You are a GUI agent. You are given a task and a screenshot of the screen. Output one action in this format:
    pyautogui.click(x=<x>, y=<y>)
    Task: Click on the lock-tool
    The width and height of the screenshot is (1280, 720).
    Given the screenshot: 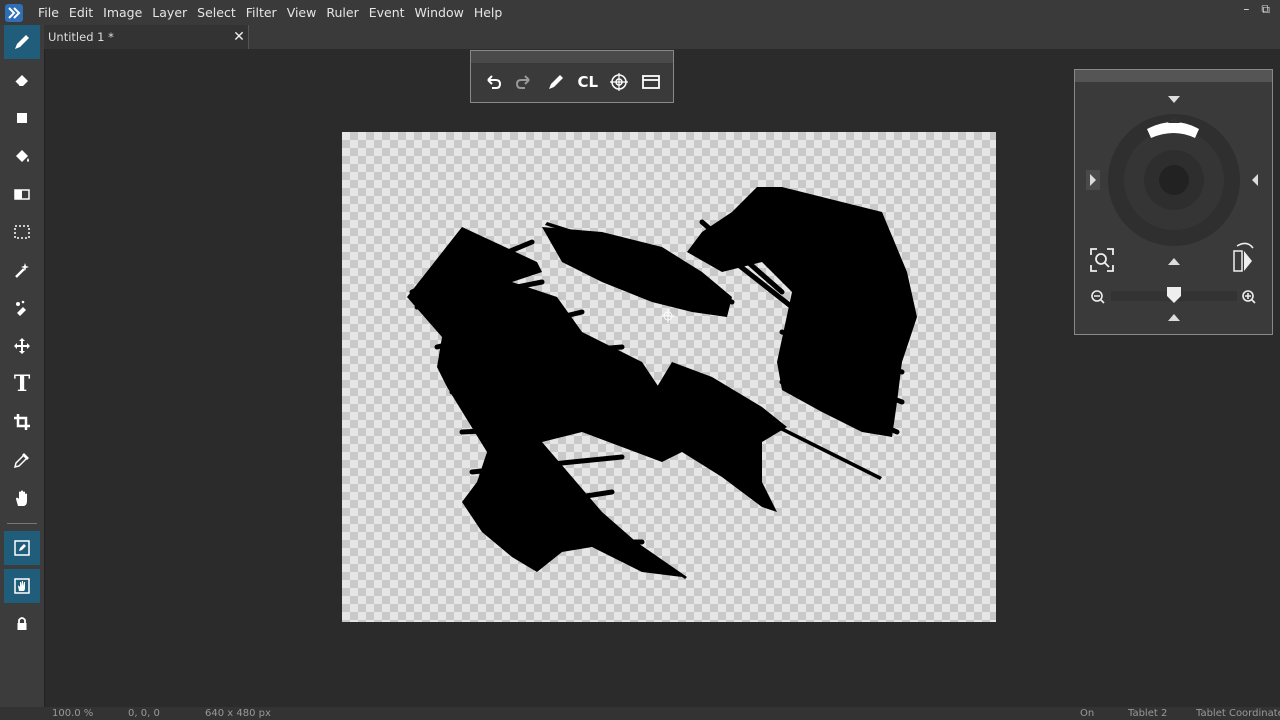 What is the action you would take?
    pyautogui.click(x=22, y=624)
    